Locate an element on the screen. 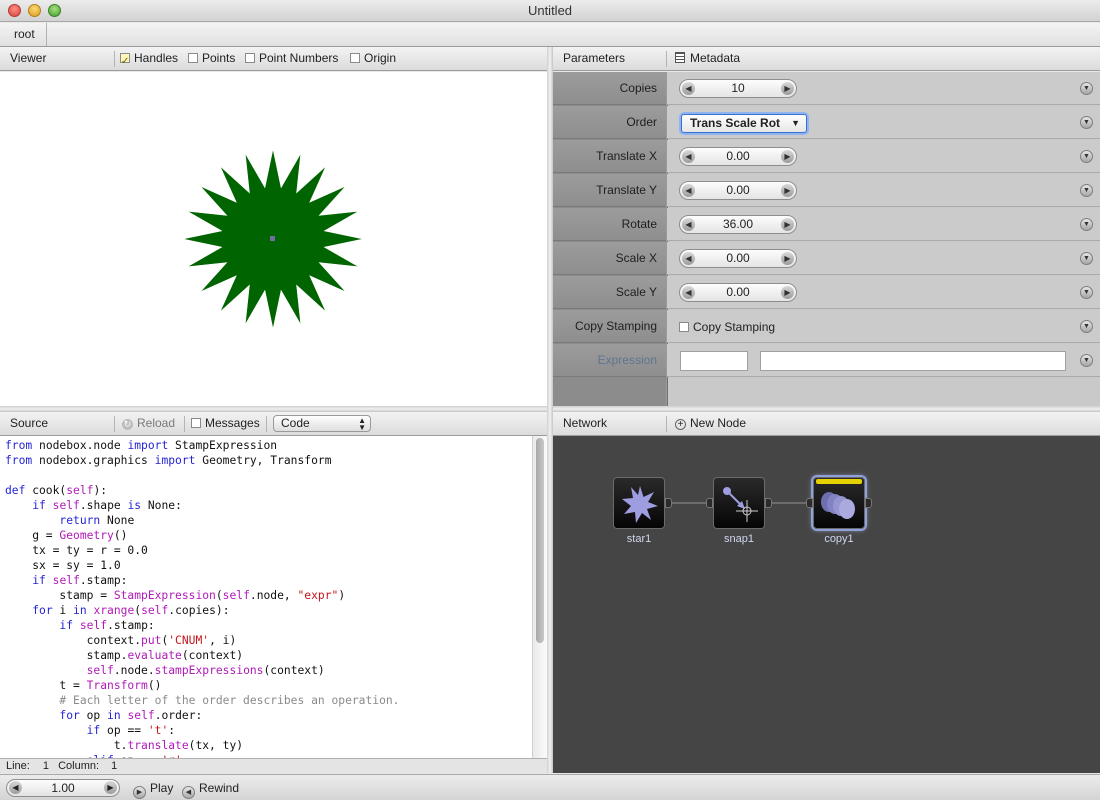 This screenshot has width=1100, height=800. node-star1 is located at coordinates (642, 503).